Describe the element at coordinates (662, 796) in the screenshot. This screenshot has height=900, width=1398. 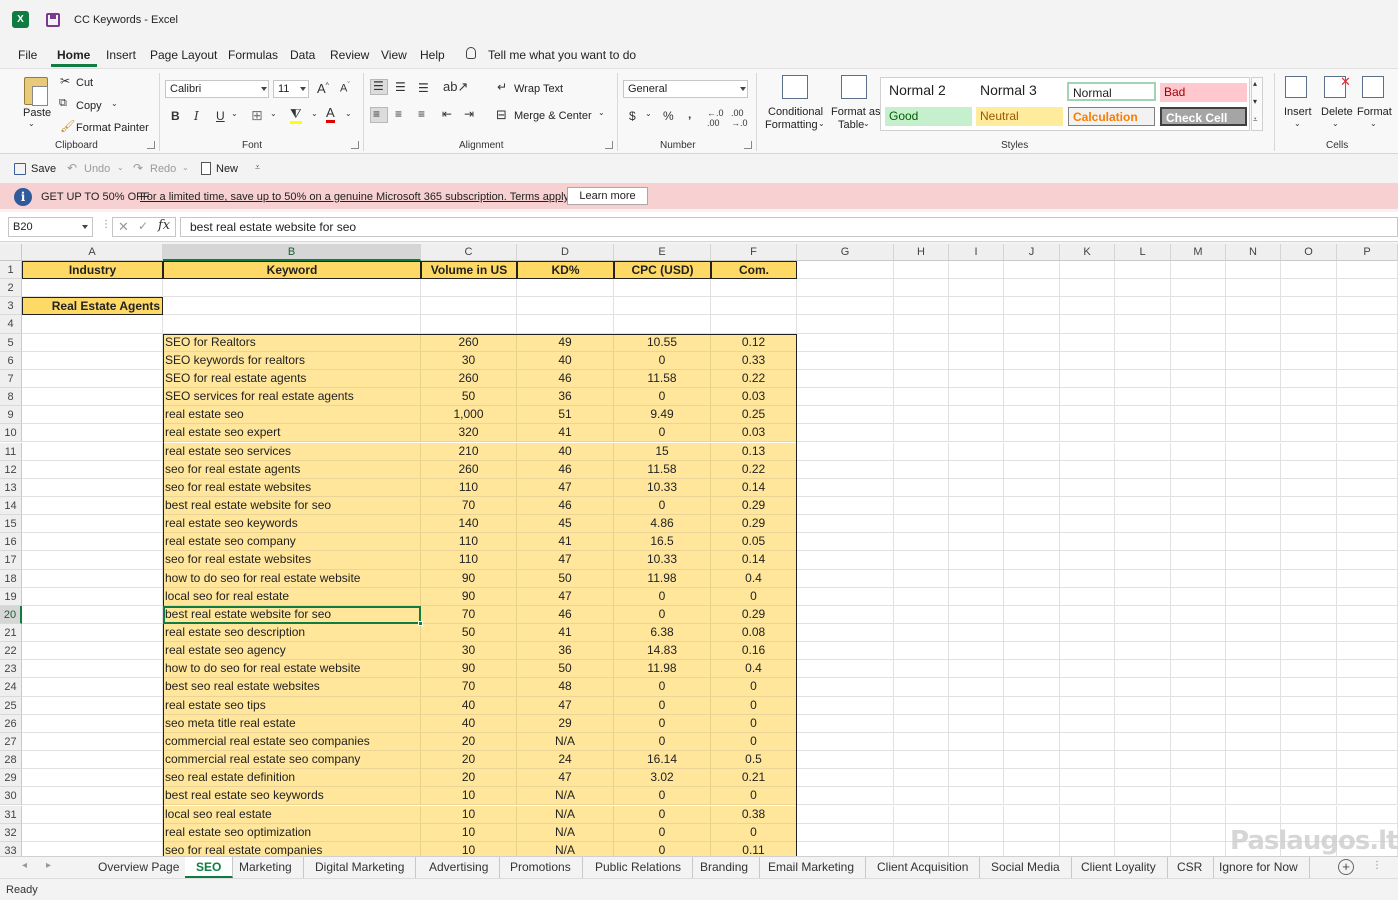
I see `cell-e30: 0` at that location.